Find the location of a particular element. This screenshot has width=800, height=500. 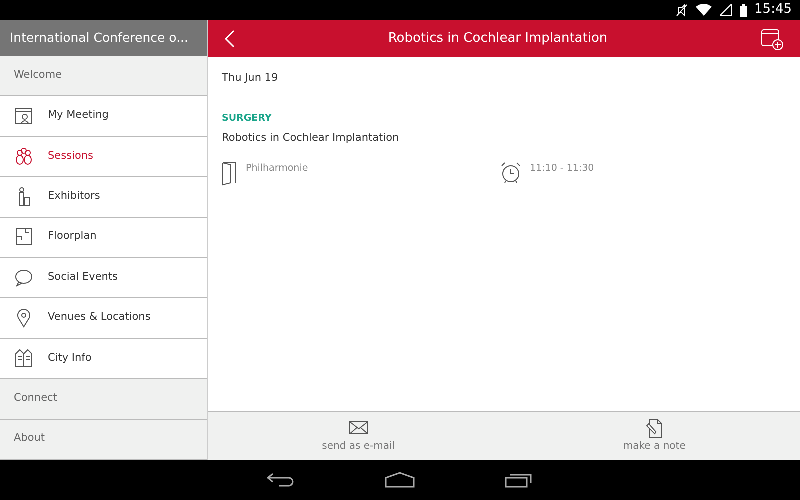

recent-apps-icon is located at coordinates (519, 480).